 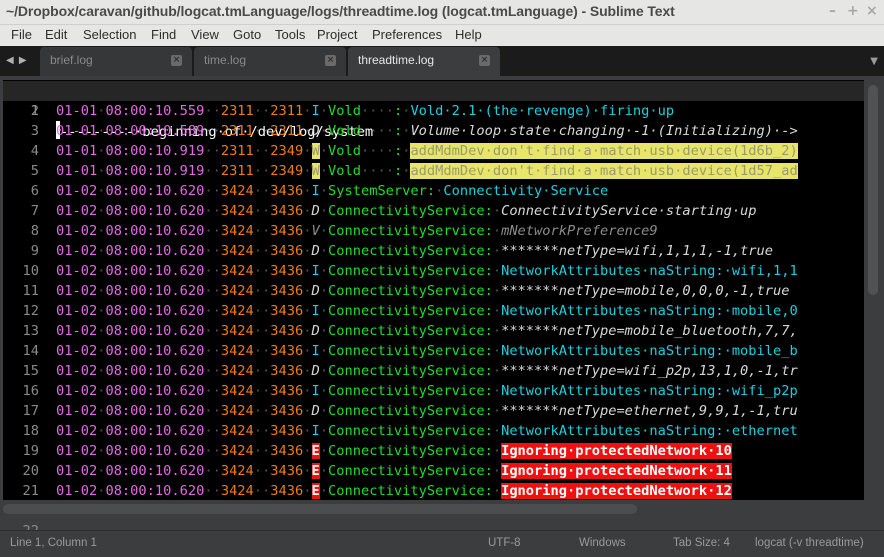 What do you see at coordinates (71, 60) in the screenshot?
I see `tab-label: brief.log` at bounding box center [71, 60].